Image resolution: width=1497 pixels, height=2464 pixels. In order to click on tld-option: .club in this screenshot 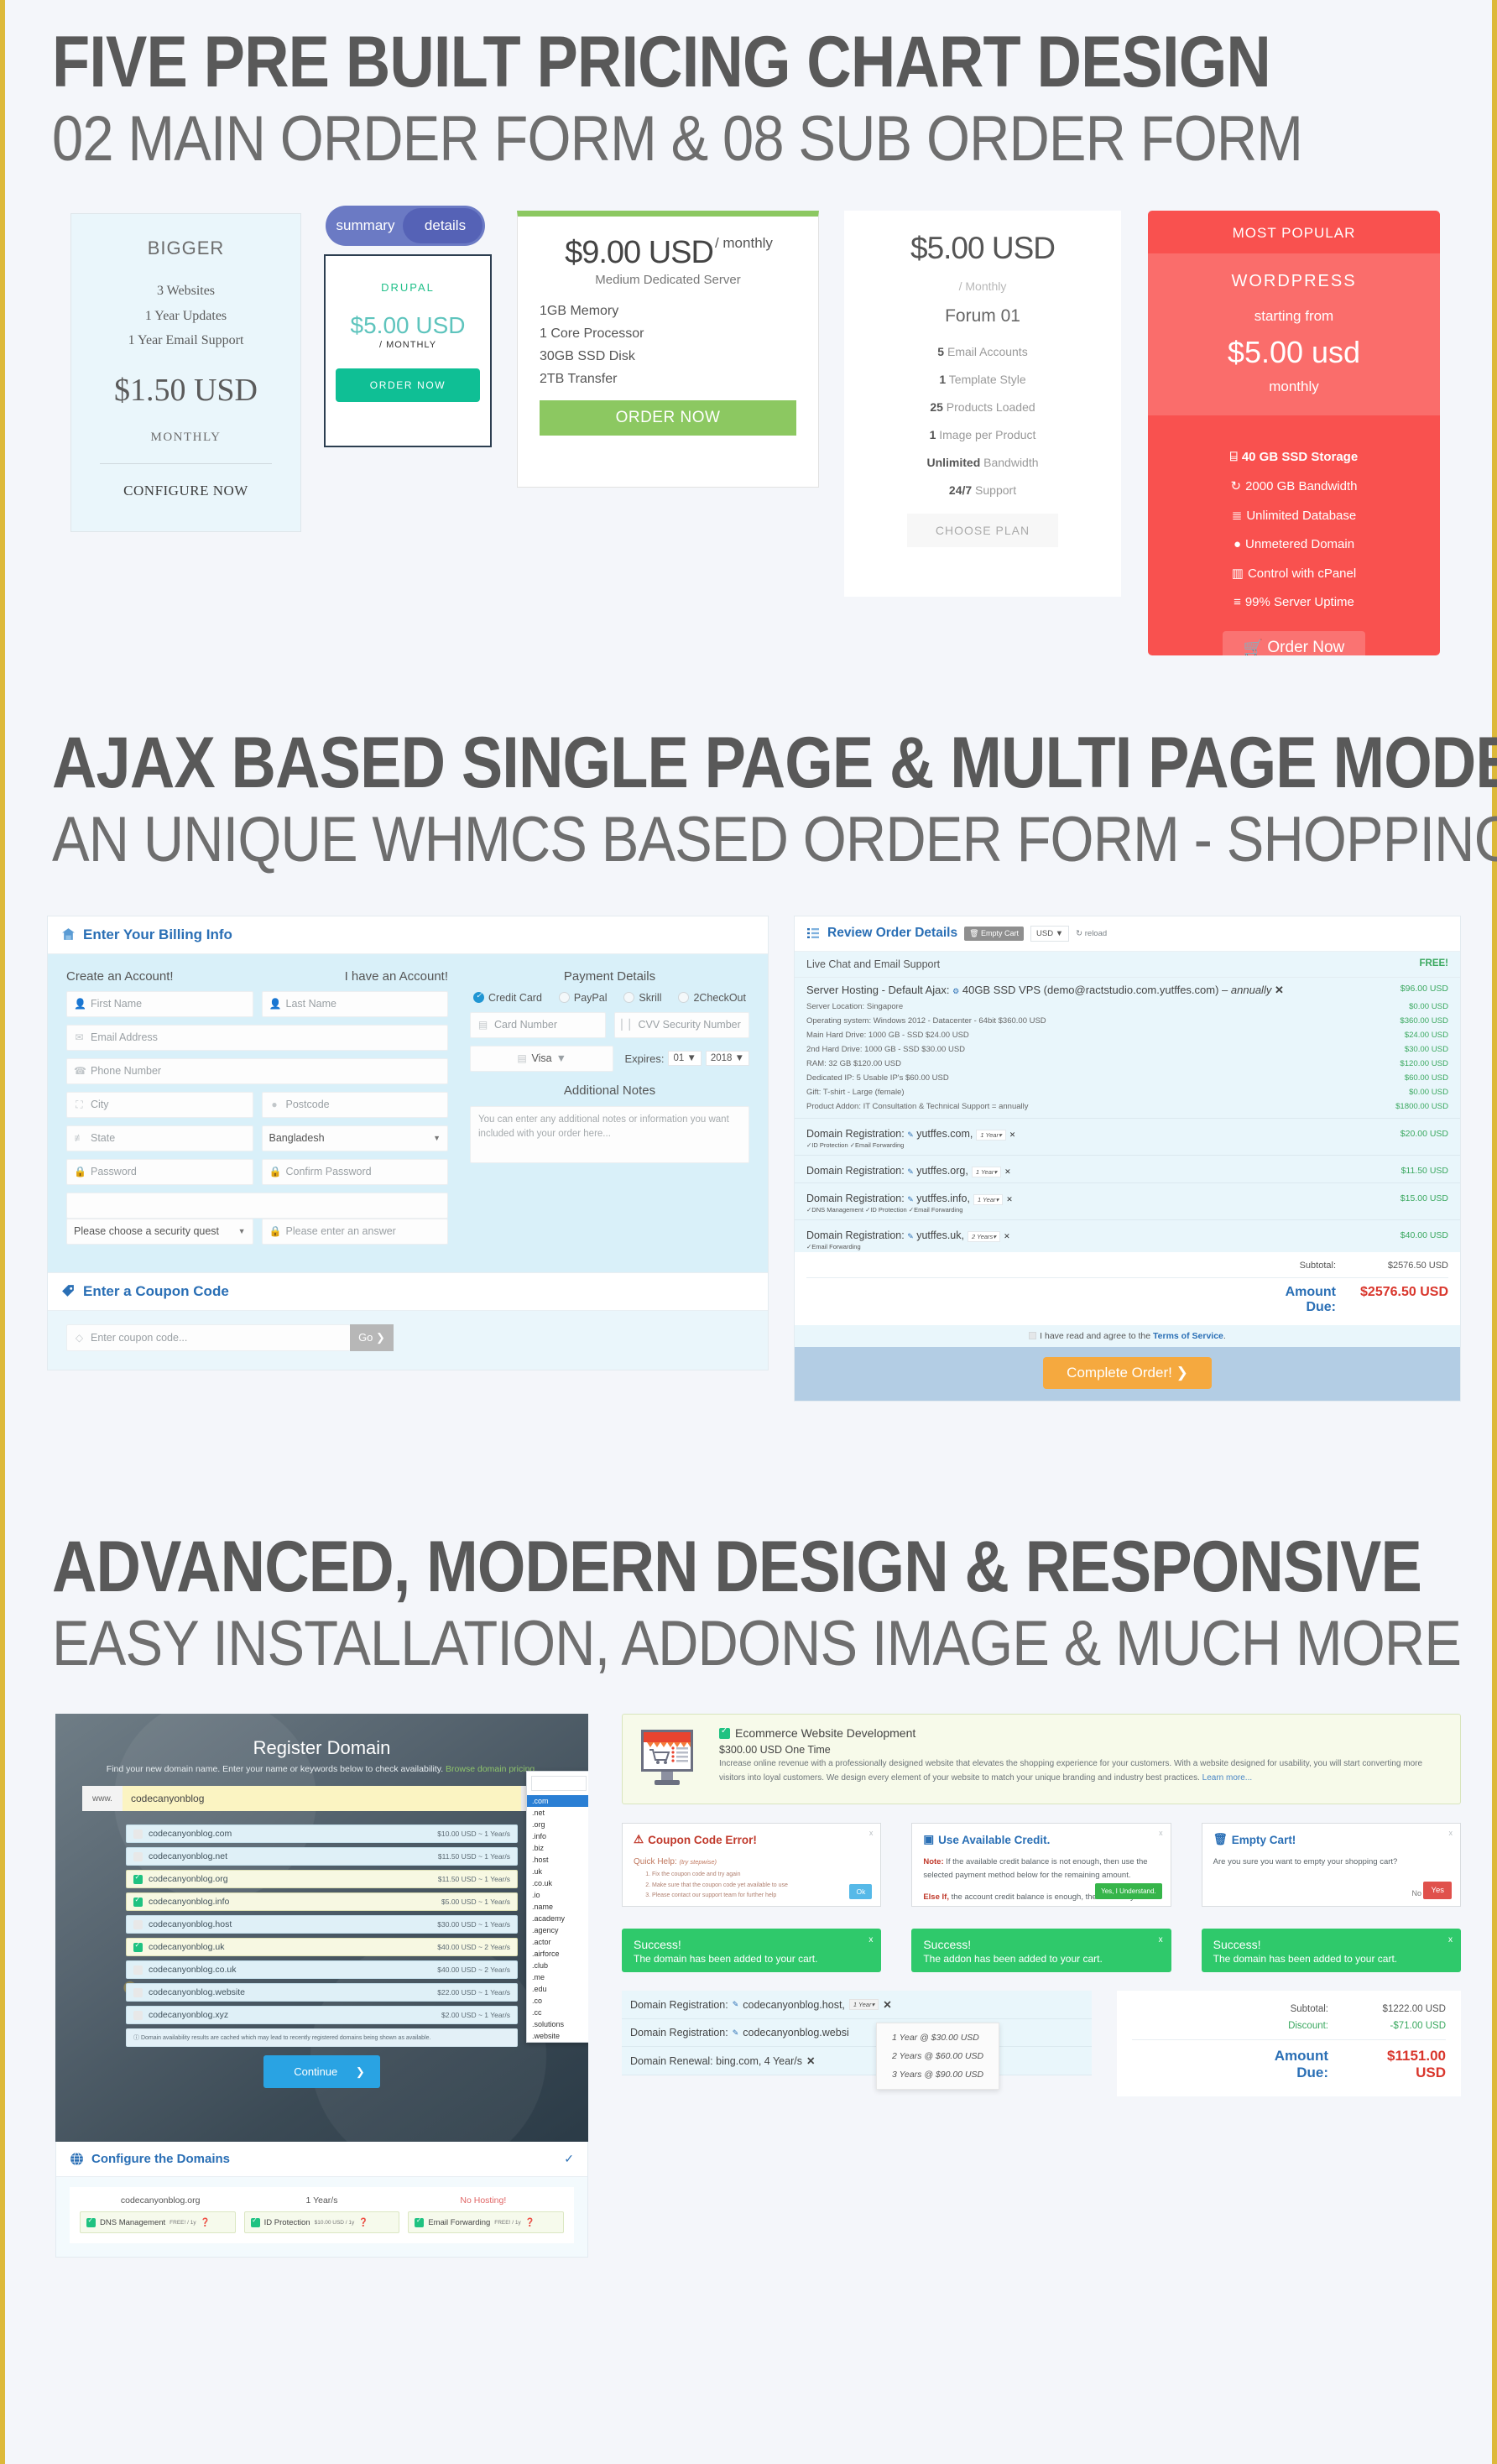, I will do `click(557, 1965)`.